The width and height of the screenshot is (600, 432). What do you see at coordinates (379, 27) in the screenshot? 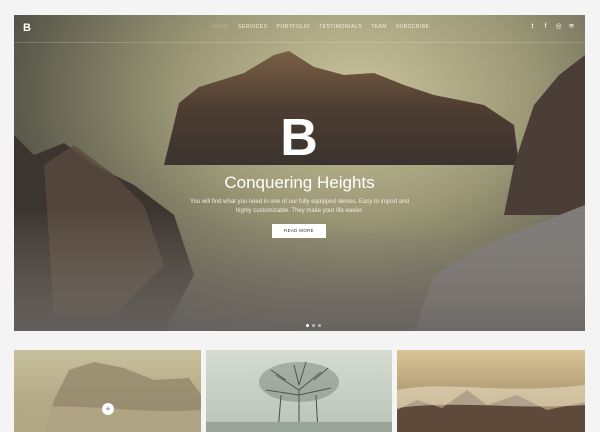
I see `nav-team: TEAM` at bounding box center [379, 27].